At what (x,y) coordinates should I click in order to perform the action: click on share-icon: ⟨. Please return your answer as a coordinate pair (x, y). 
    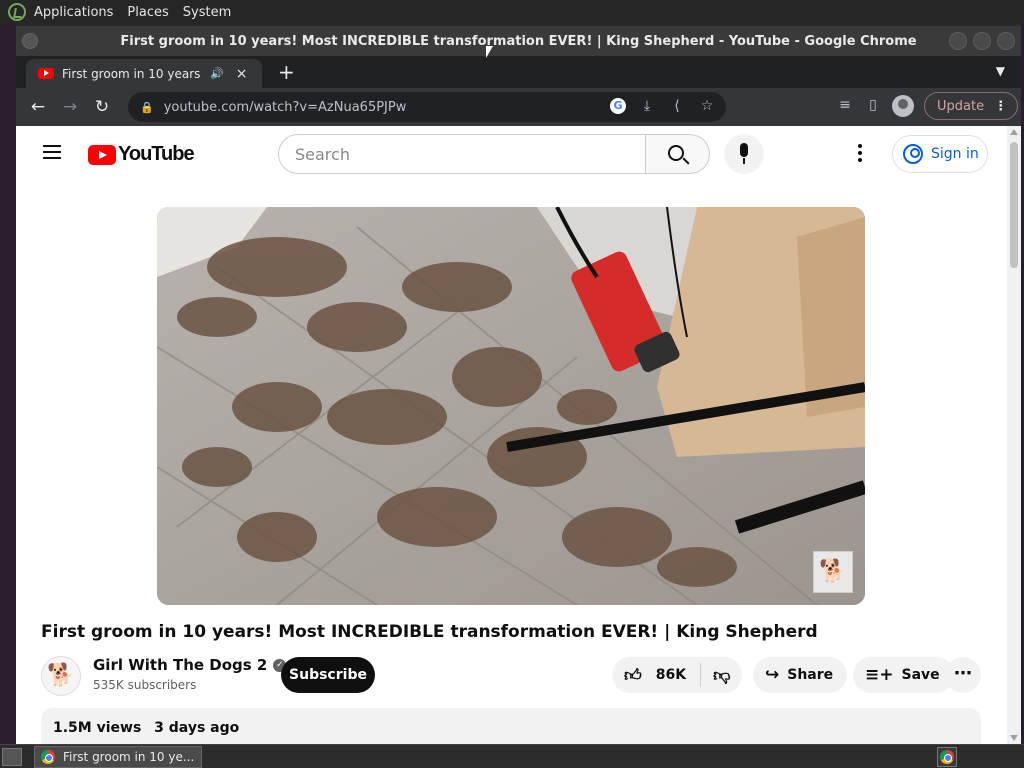
    Looking at the image, I should click on (677, 107).